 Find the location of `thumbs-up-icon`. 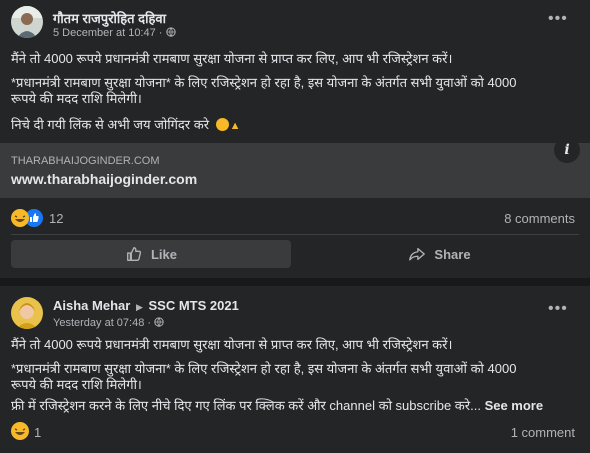

thumbs-up-icon is located at coordinates (134, 254).